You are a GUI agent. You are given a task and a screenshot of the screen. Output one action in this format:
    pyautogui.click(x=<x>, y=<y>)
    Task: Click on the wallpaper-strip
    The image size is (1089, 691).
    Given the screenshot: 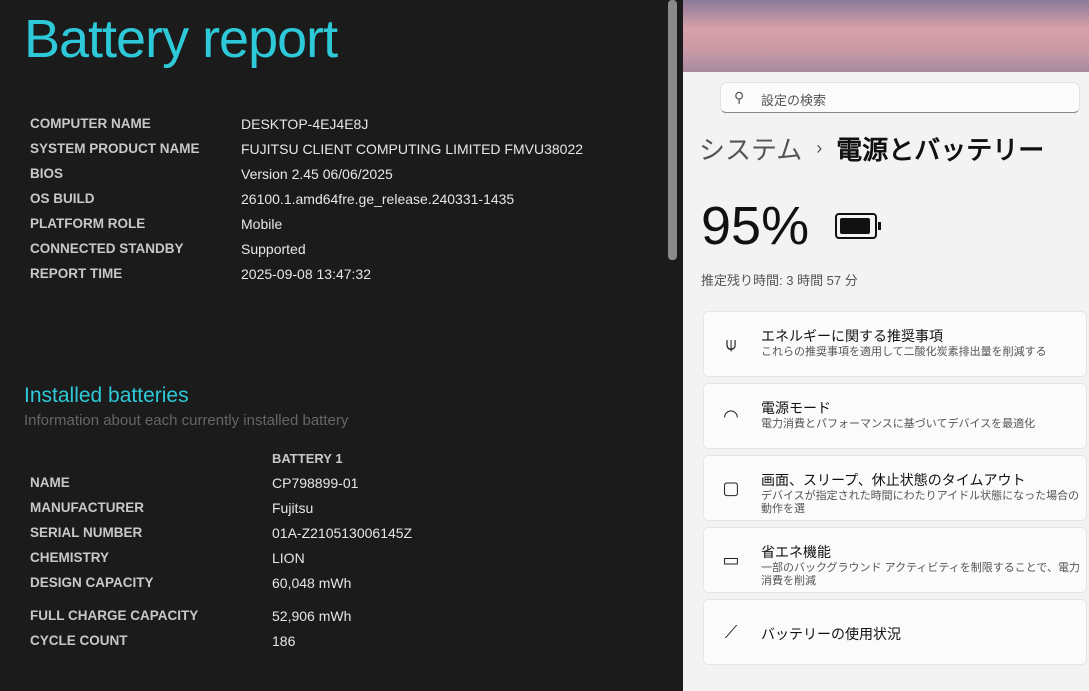 What is the action you would take?
    pyautogui.click(x=886, y=36)
    